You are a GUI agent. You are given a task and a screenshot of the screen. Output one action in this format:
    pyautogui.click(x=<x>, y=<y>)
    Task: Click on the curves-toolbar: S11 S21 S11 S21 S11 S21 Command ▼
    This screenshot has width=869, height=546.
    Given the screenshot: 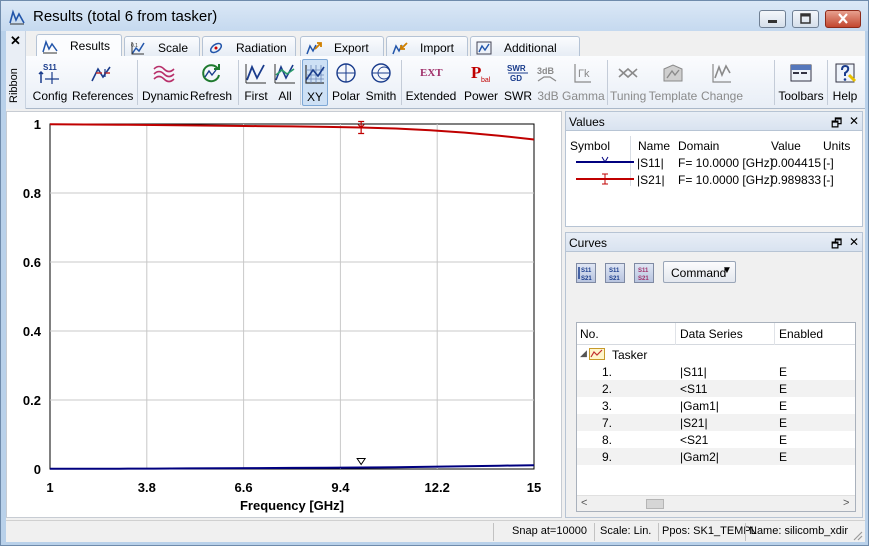 What is the action you would take?
    pyautogui.click(x=714, y=273)
    